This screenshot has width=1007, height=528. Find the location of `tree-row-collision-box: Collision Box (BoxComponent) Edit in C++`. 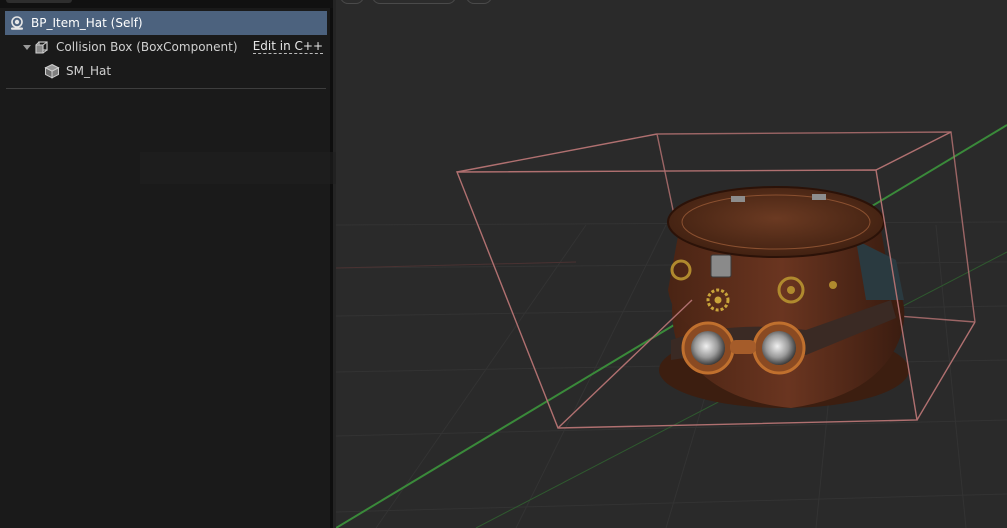

tree-row-collision-box: Collision Box (BoxComponent) Edit in C++ is located at coordinates (166, 47).